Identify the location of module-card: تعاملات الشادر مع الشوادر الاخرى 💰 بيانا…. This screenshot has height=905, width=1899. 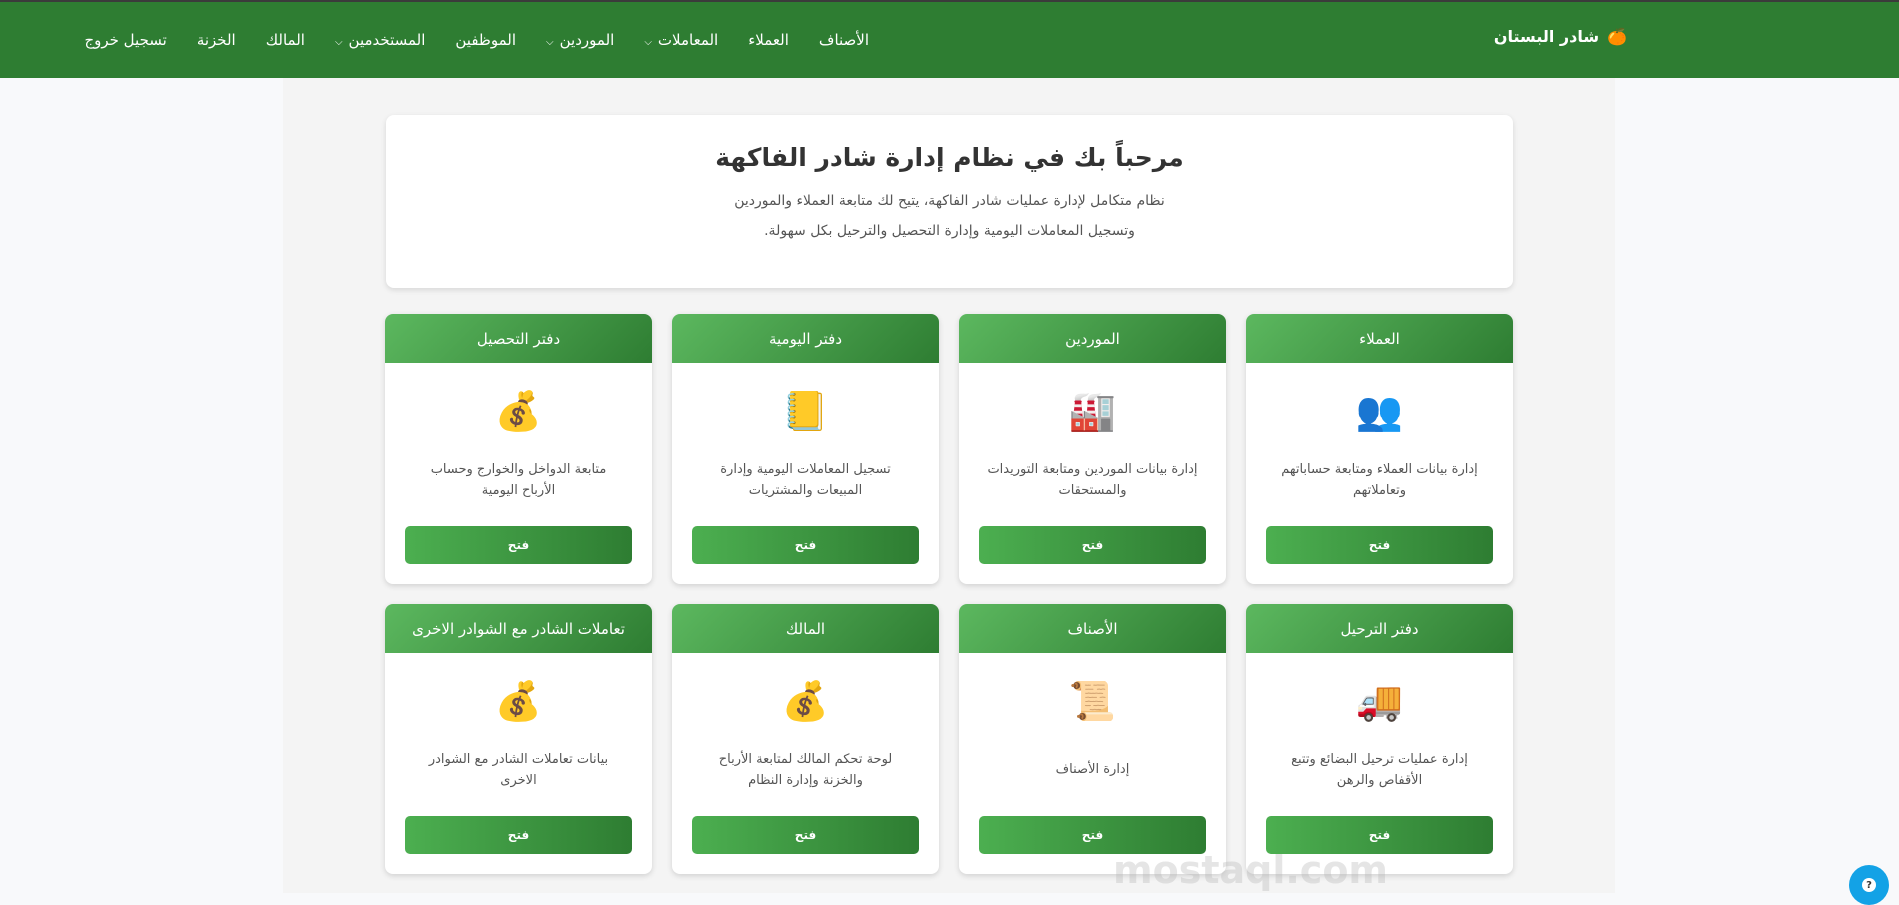
(518, 739).